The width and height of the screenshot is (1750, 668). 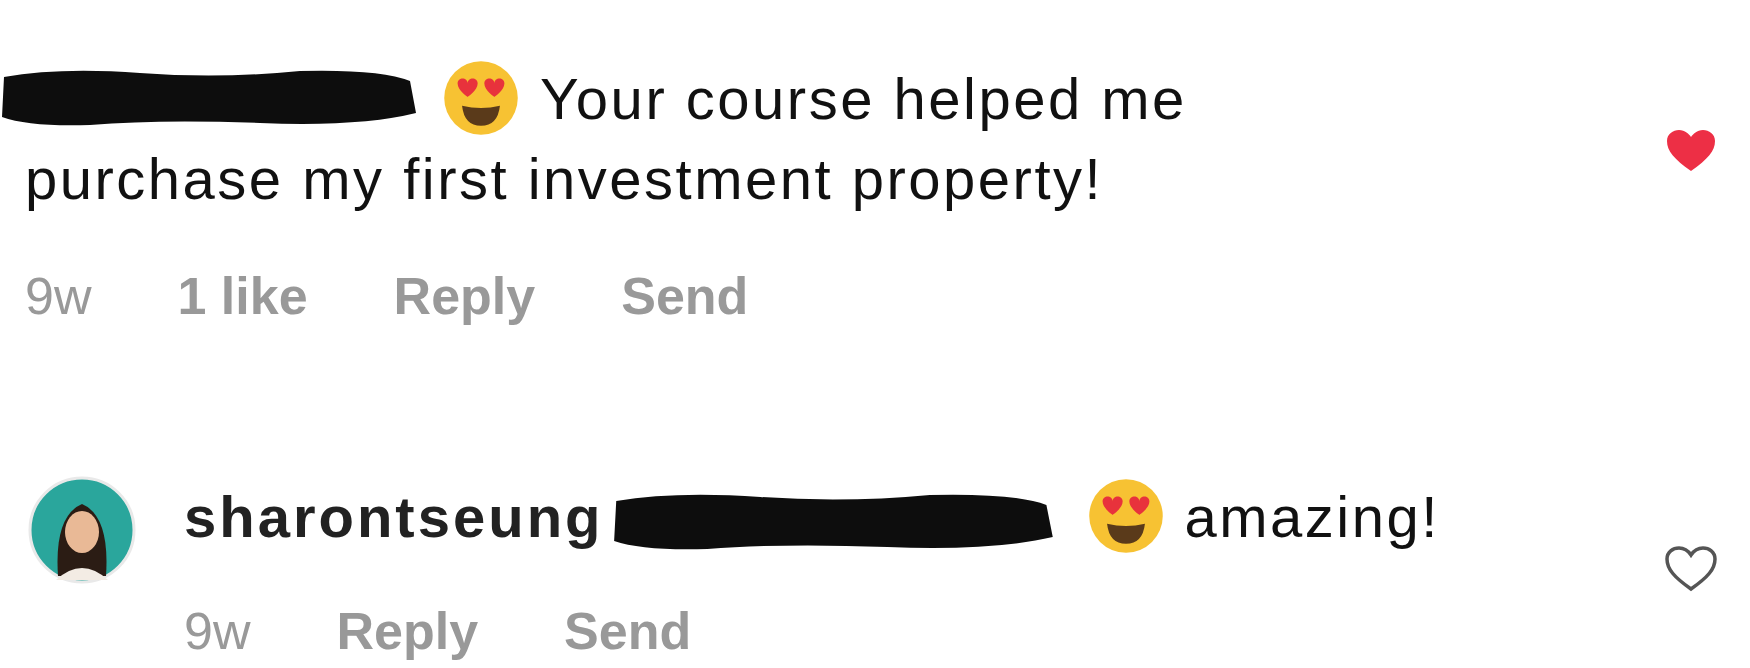 What do you see at coordinates (1312, 516) in the screenshot?
I see `comment-text: amazing!` at bounding box center [1312, 516].